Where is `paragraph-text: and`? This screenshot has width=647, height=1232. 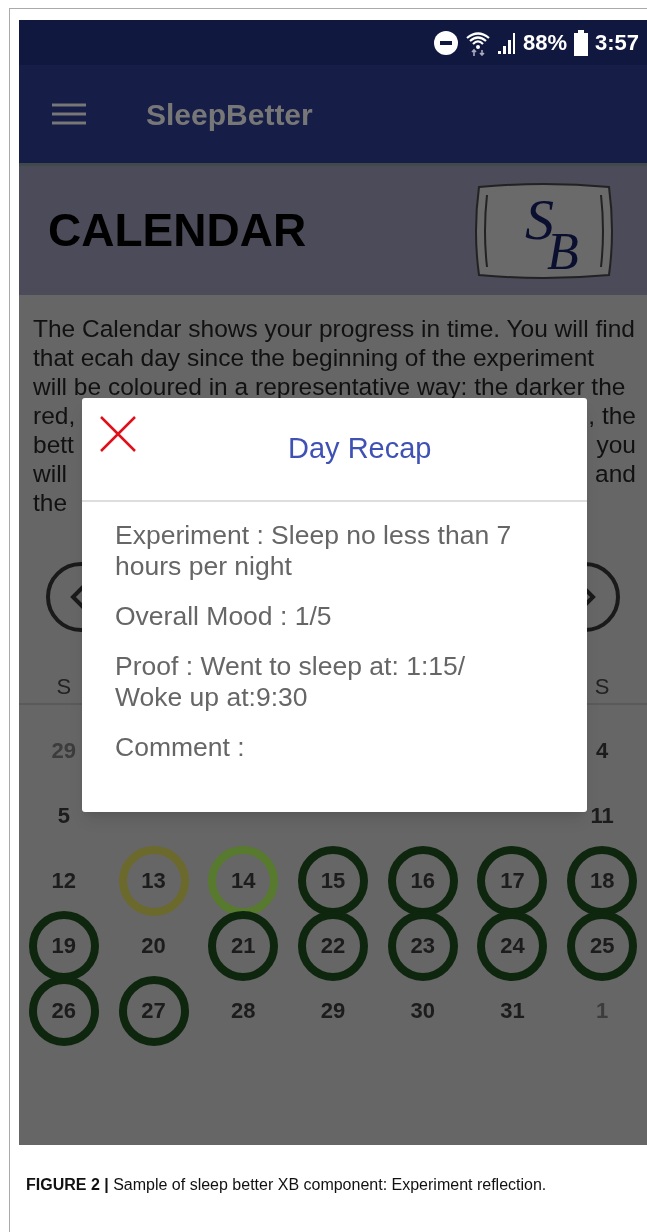 paragraph-text: and is located at coordinates (615, 473).